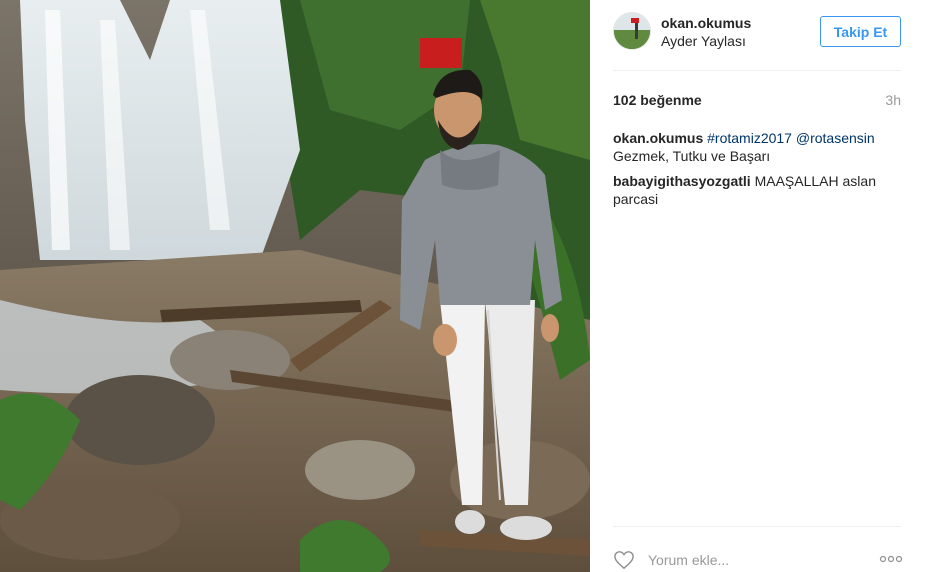 The height and width of the screenshot is (572, 926). I want to click on footer-divider, so click(757, 526).